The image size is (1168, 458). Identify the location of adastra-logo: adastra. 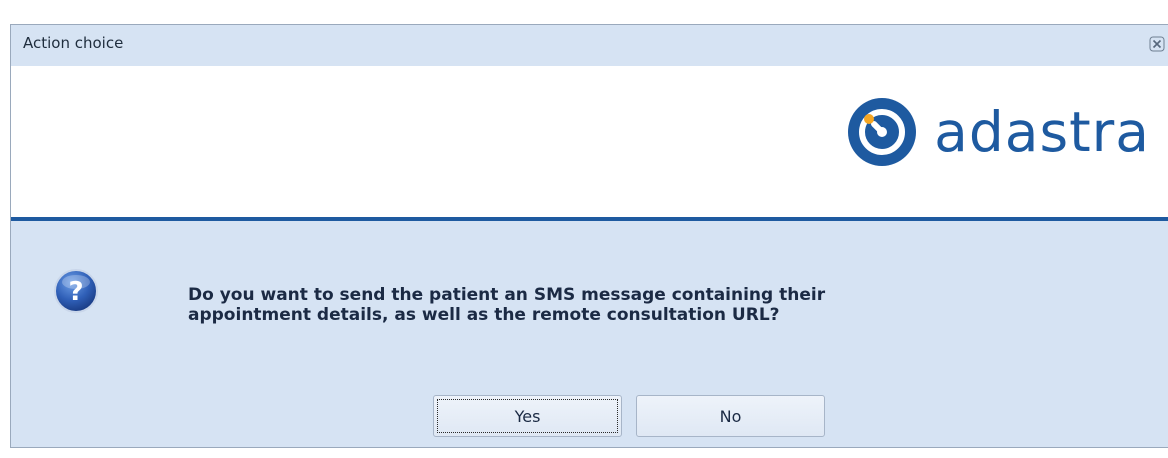
(998, 132).